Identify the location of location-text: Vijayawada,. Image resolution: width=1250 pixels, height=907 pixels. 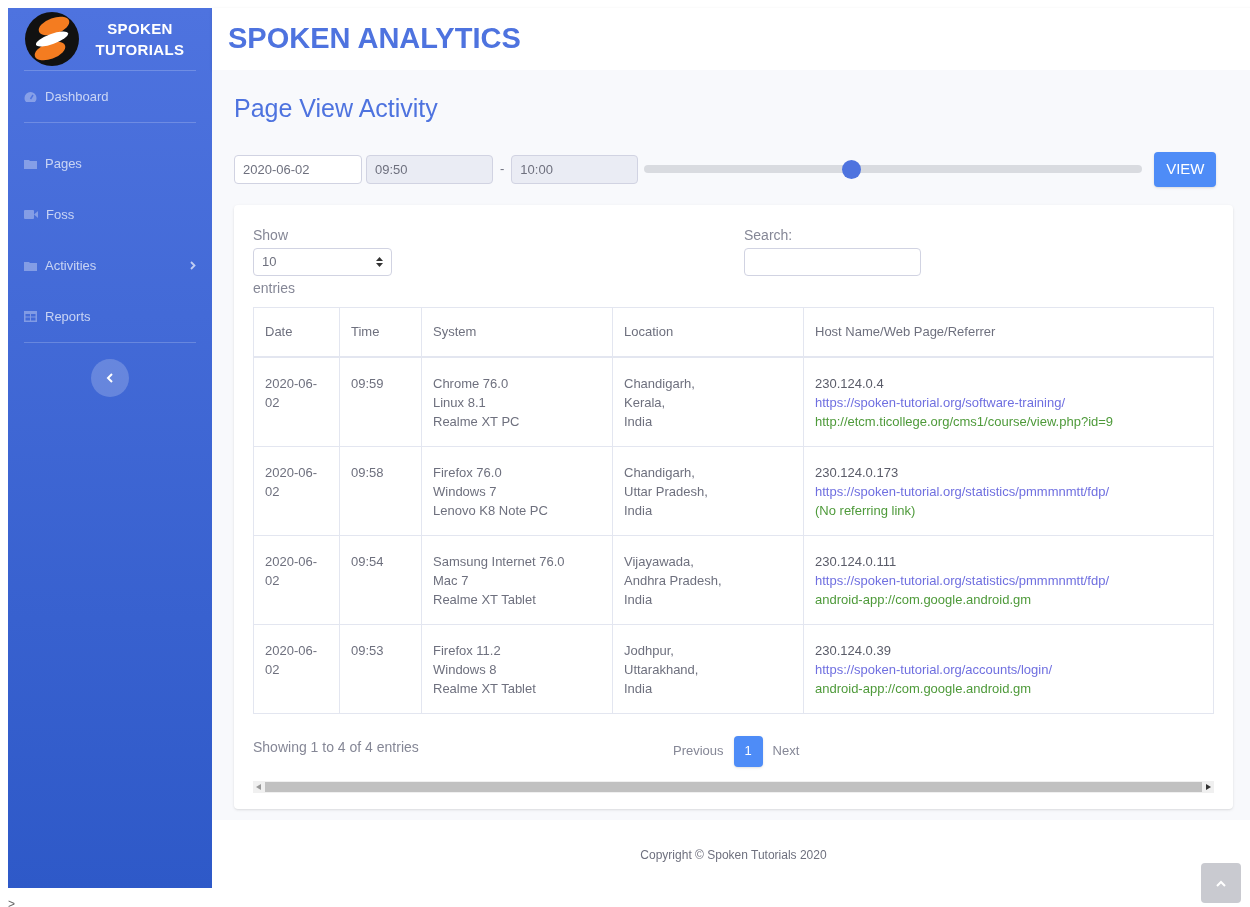
(659, 561).